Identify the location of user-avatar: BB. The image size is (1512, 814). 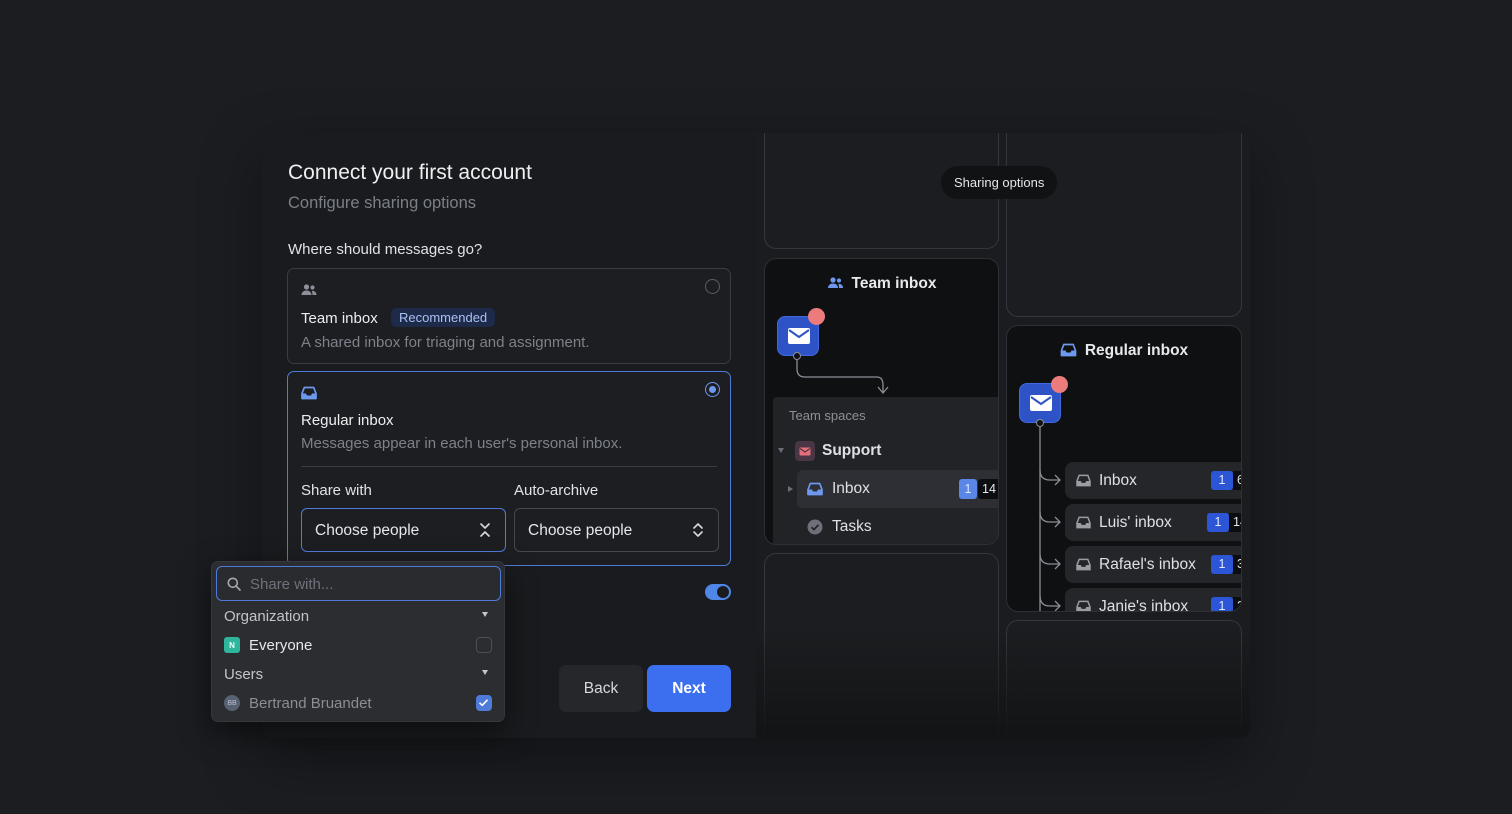
(232, 703).